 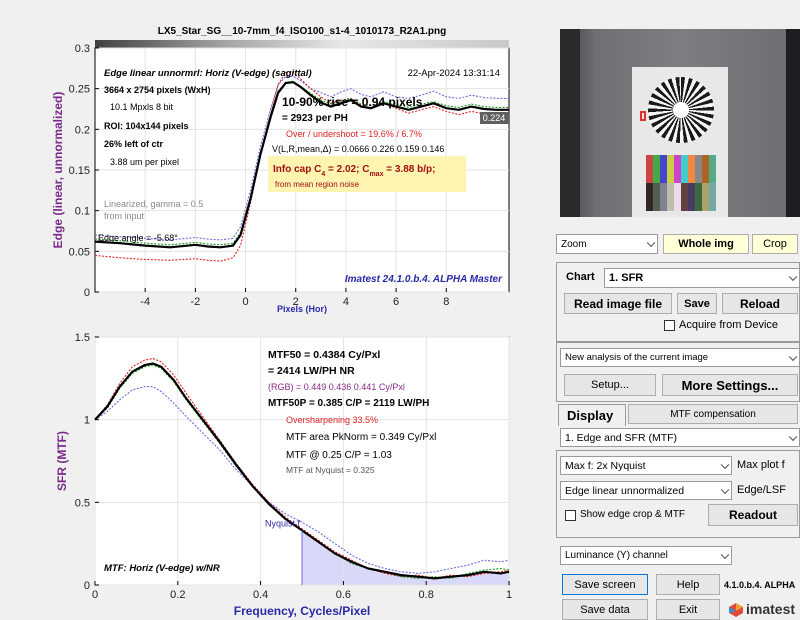 What do you see at coordinates (680, 357) in the screenshot?
I see `analysis-select: New analysis of the current image` at bounding box center [680, 357].